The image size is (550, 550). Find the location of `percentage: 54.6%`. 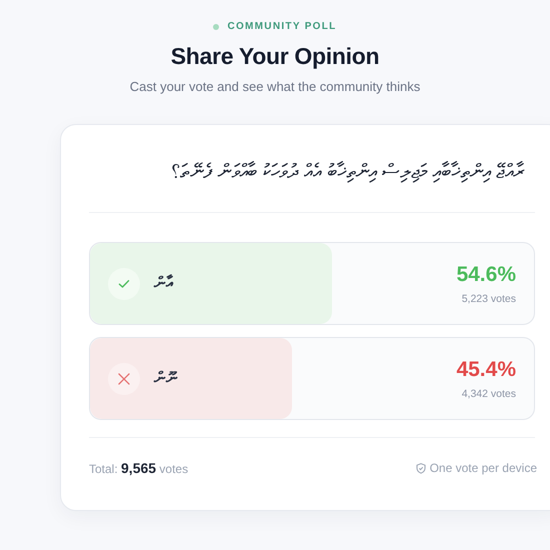

percentage: 54.6% is located at coordinates (486, 274).